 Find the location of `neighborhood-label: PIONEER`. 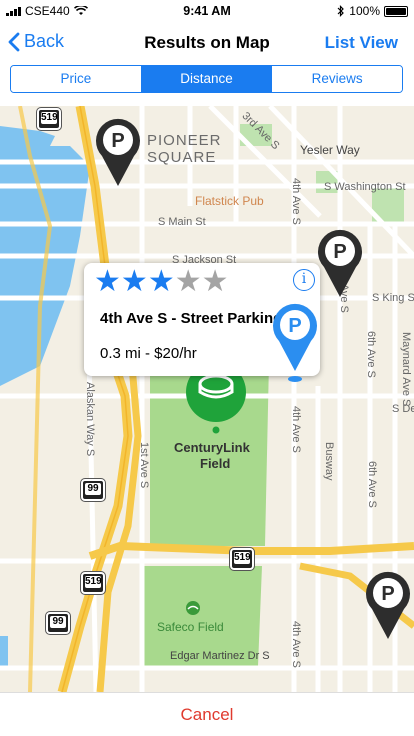

neighborhood-label: PIONEER is located at coordinates (184, 140).